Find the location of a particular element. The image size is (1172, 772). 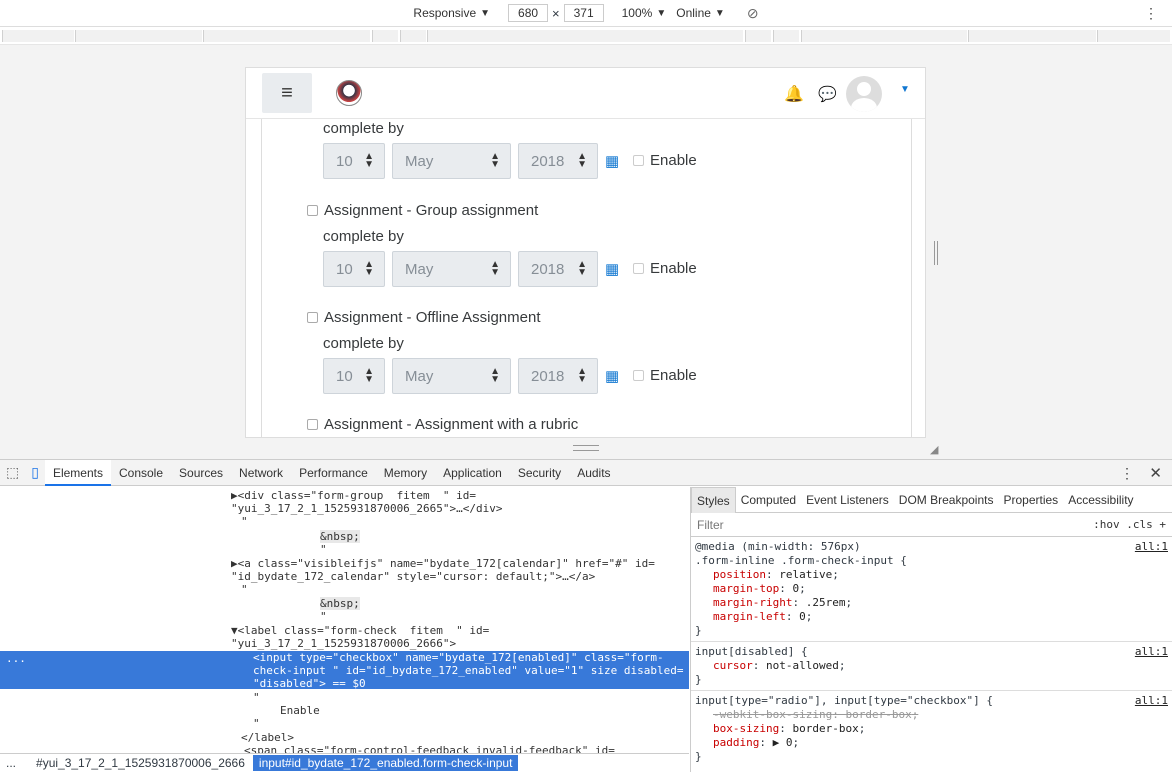

inspect-icon: ⬚ is located at coordinates (12, 472).